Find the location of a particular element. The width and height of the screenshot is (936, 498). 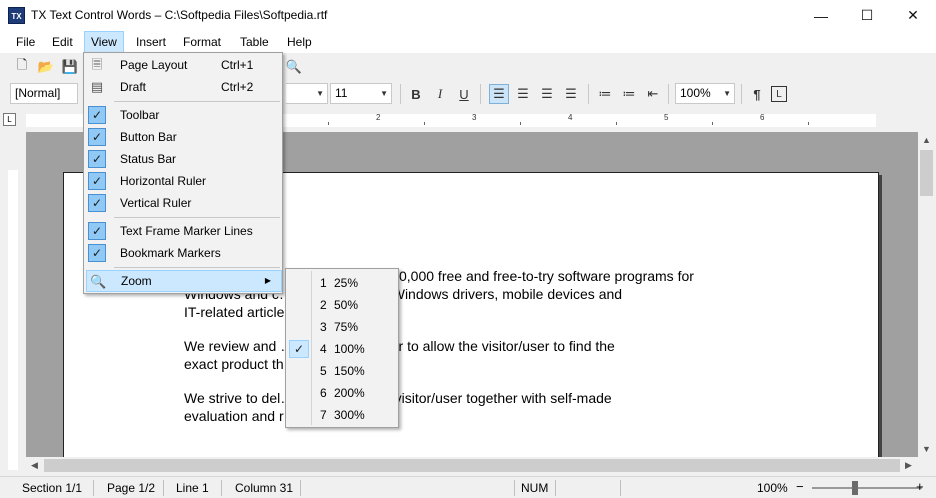

menu-table: Table is located at coordinates (254, 42).